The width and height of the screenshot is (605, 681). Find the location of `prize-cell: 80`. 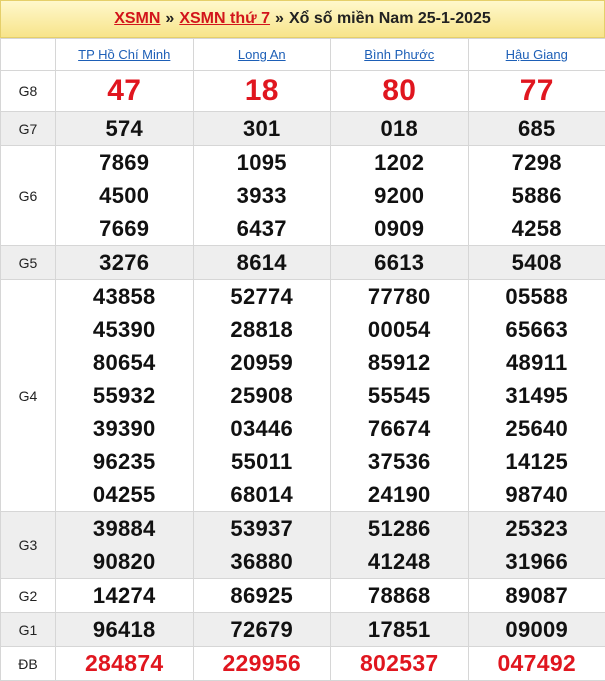

prize-cell: 80 is located at coordinates (400, 91).